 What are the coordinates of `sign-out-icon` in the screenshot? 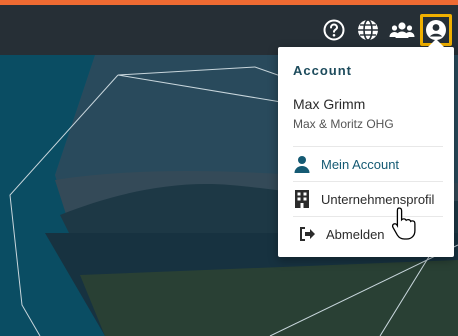 It's located at (307, 234).